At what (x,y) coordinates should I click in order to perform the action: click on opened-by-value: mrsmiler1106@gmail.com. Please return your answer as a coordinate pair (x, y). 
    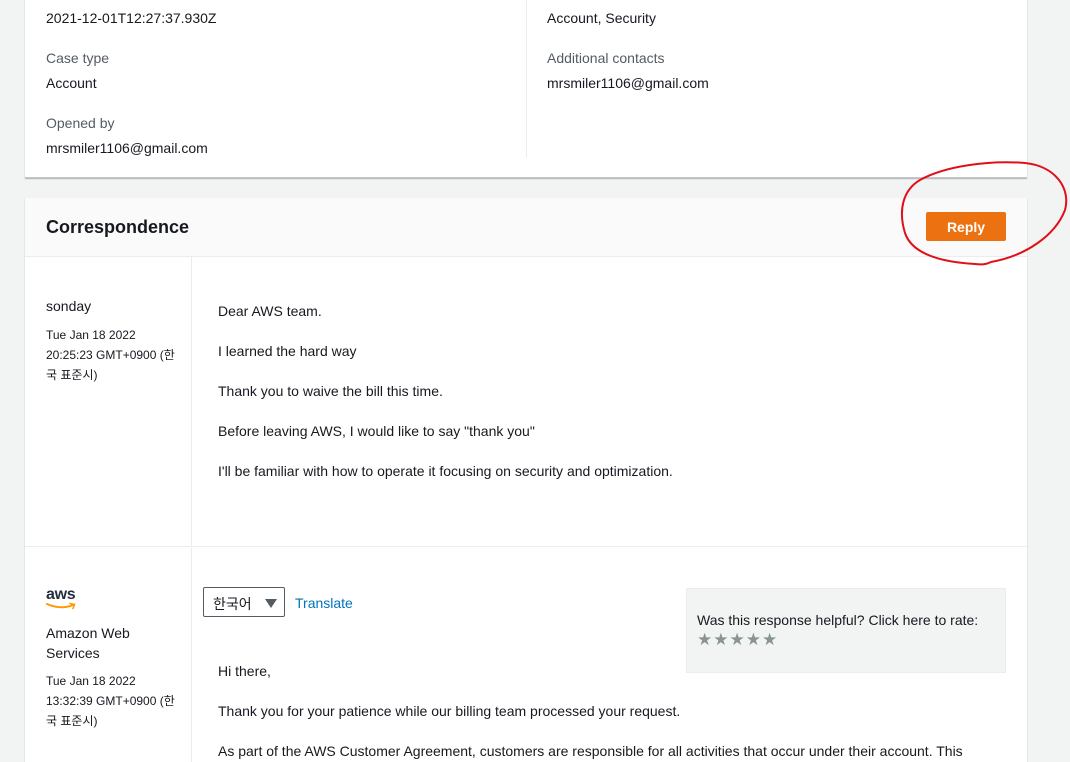
    Looking at the image, I should click on (127, 148).